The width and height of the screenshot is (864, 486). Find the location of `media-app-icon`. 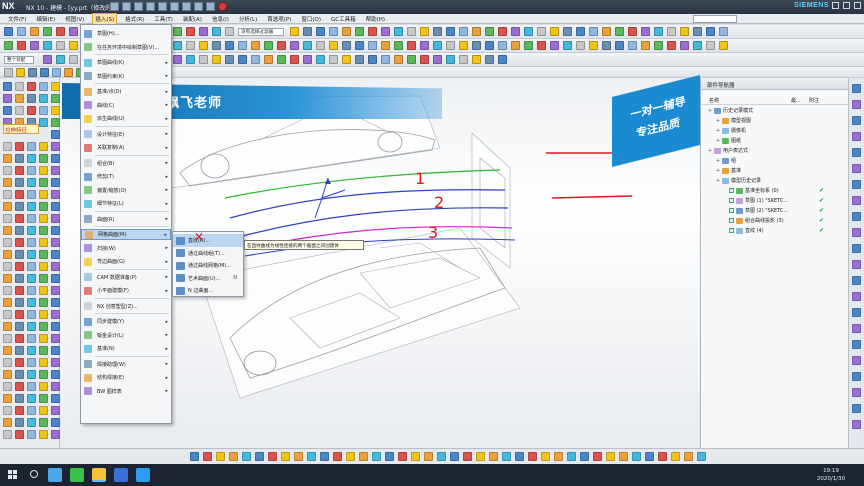

media-app-icon is located at coordinates (121, 475).